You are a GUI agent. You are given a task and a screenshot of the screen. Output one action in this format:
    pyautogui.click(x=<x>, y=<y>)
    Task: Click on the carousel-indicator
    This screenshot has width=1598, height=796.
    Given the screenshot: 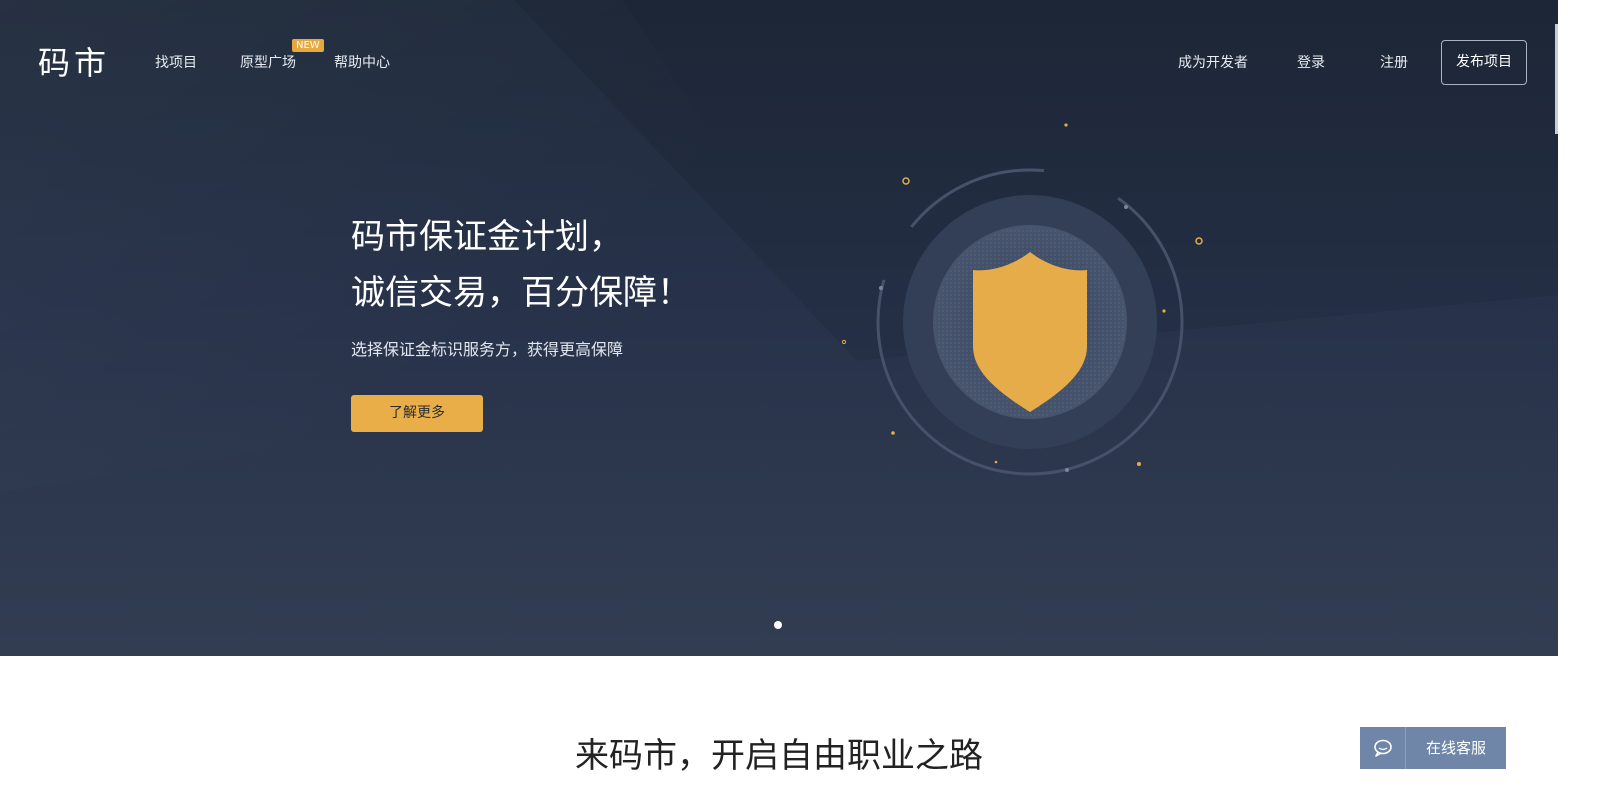 What is the action you would take?
    pyautogui.click(x=778, y=625)
    